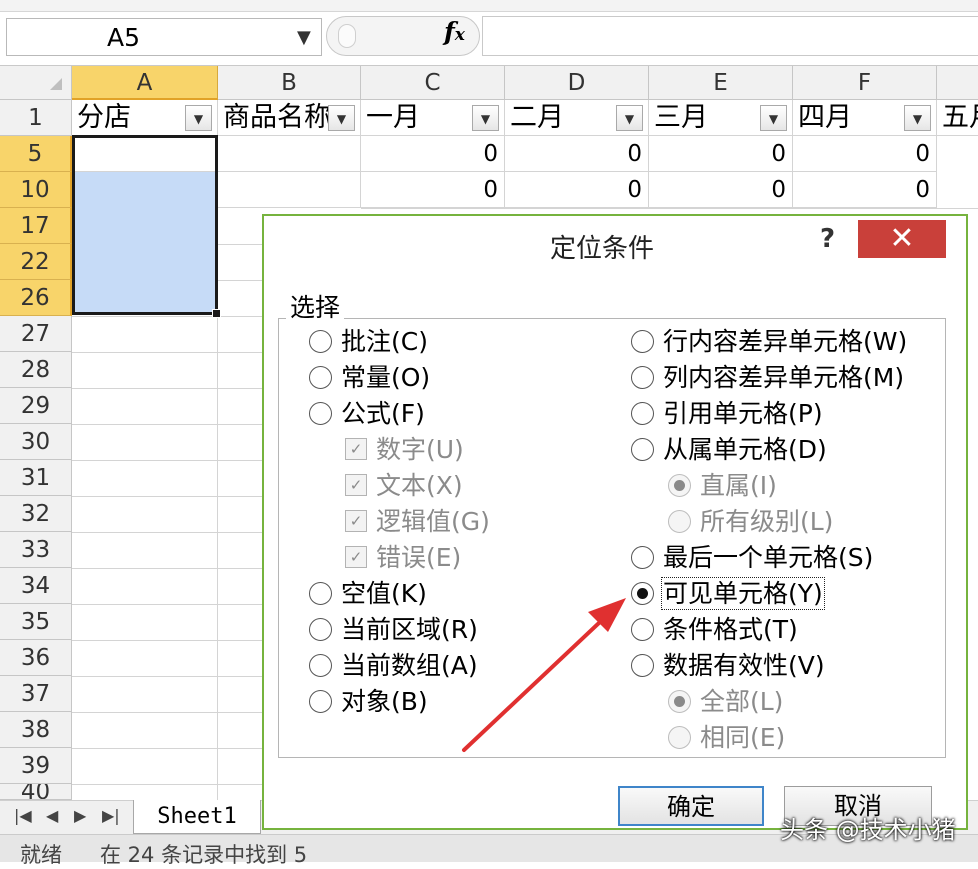 Image resolution: width=978 pixels, height=869 pixels. Describe the element at coordinates (454, 31) in the screenshot. I see `insert-function-icon: fx` at that location.